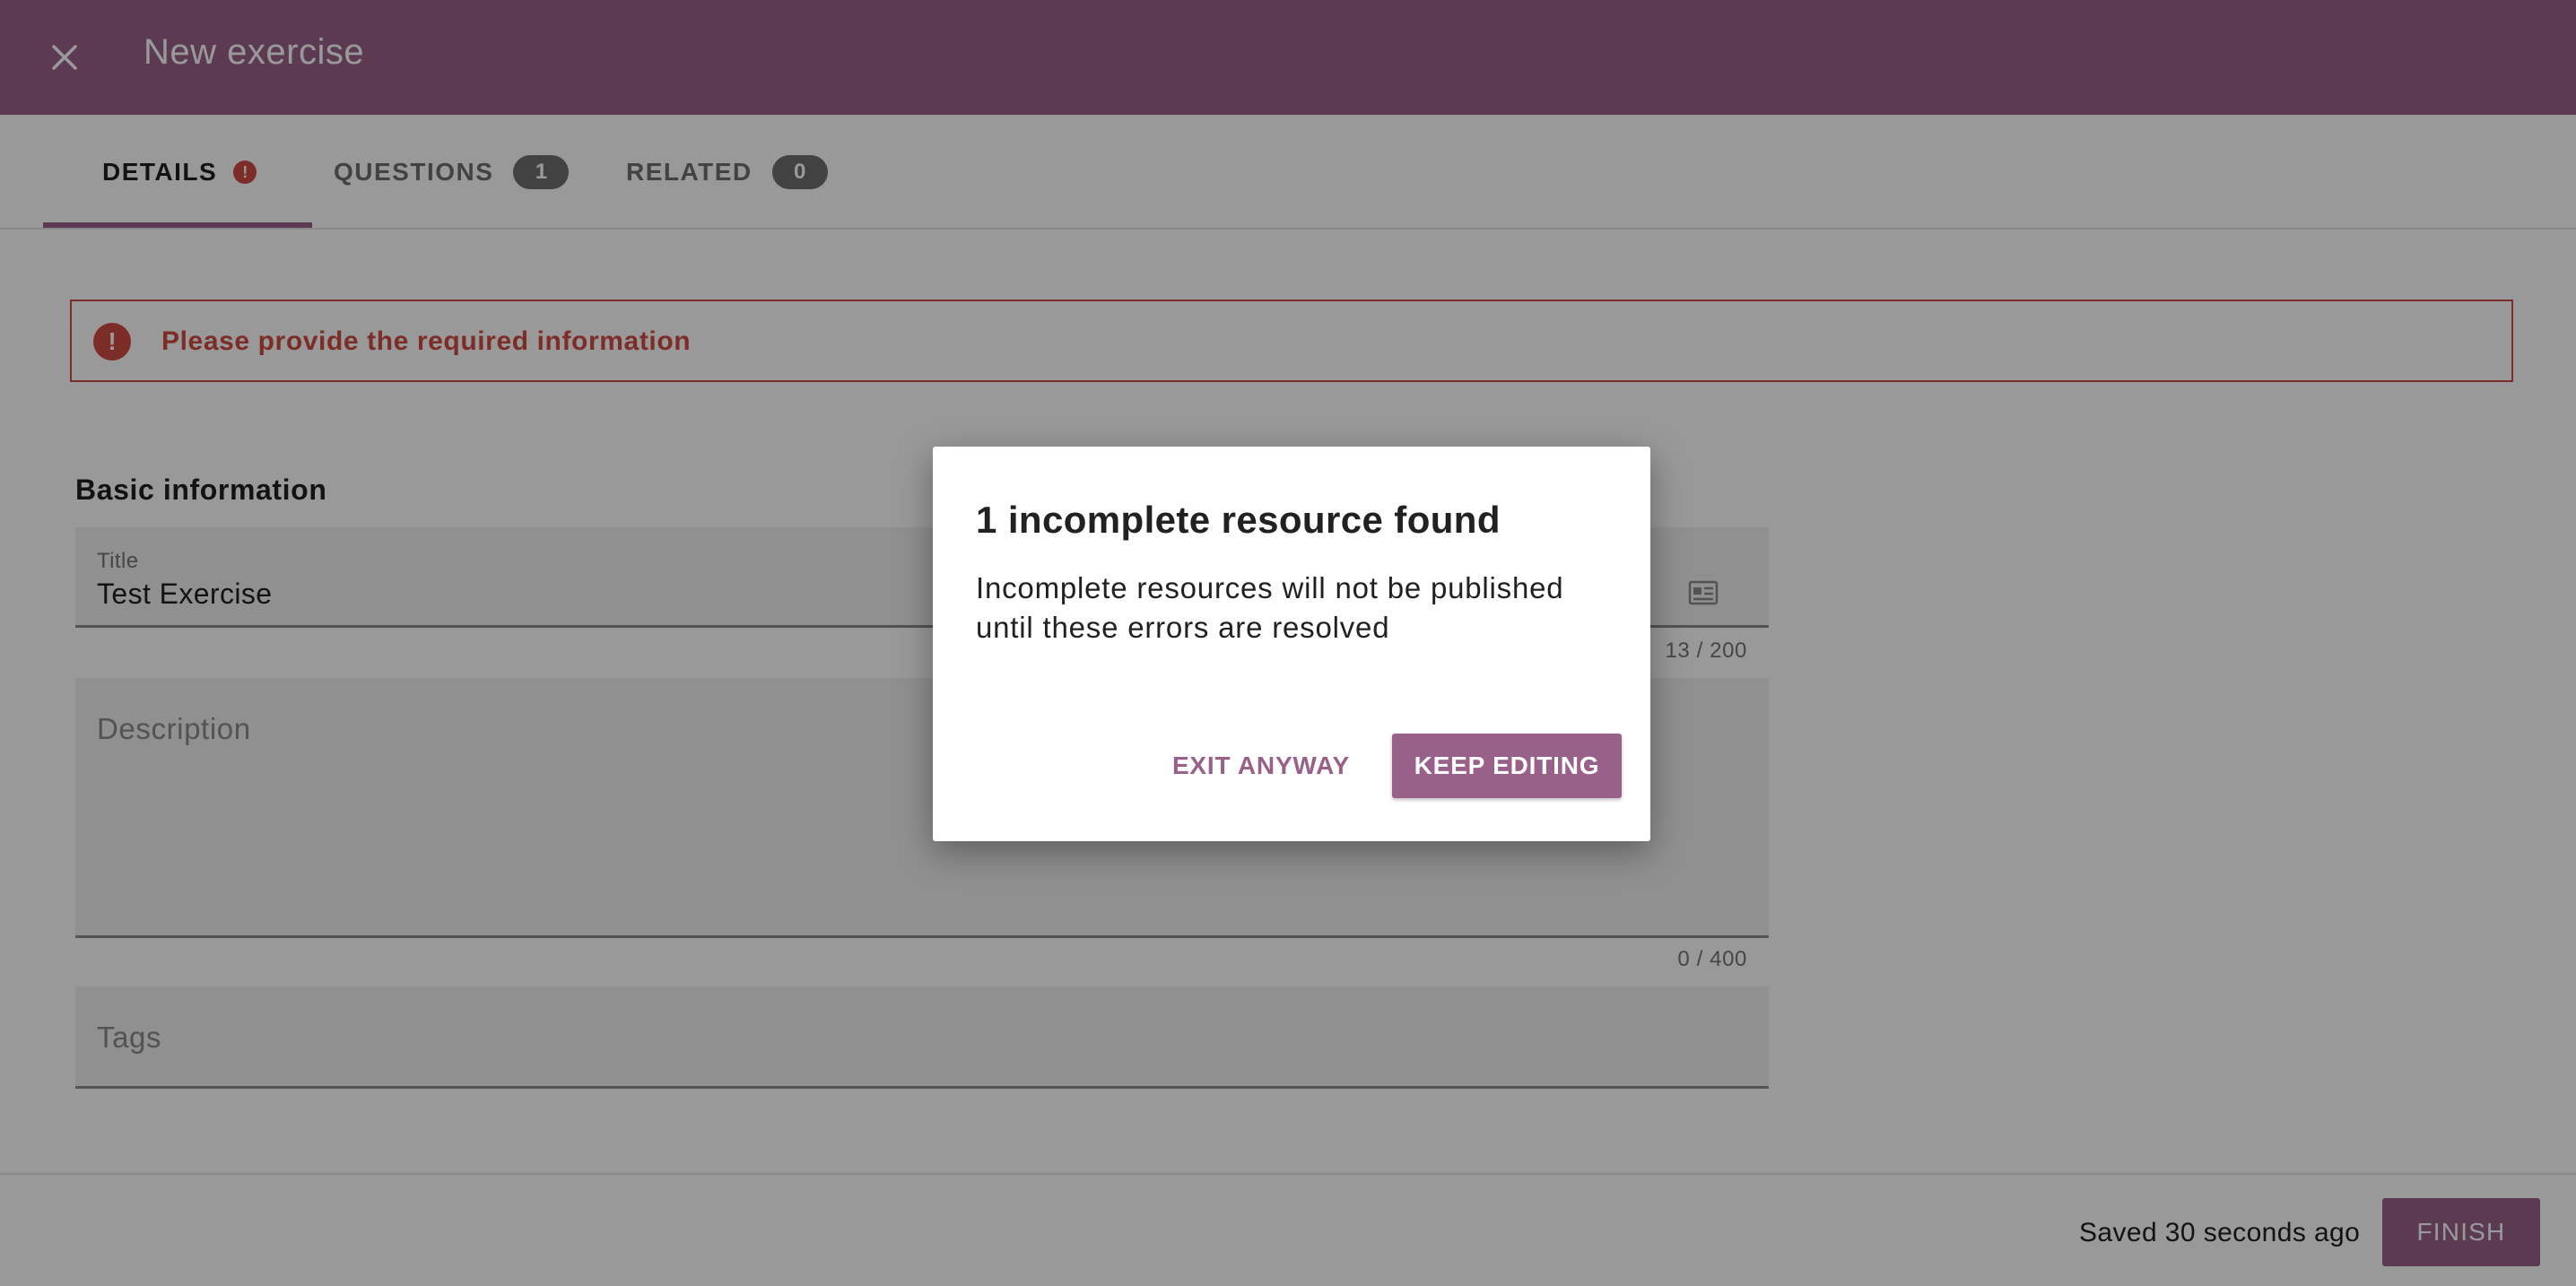  Describe the element at coordinates (1261, 766) in the screenshot. I see `exit-anyway-button: EXIT ANYWAY` at that location.